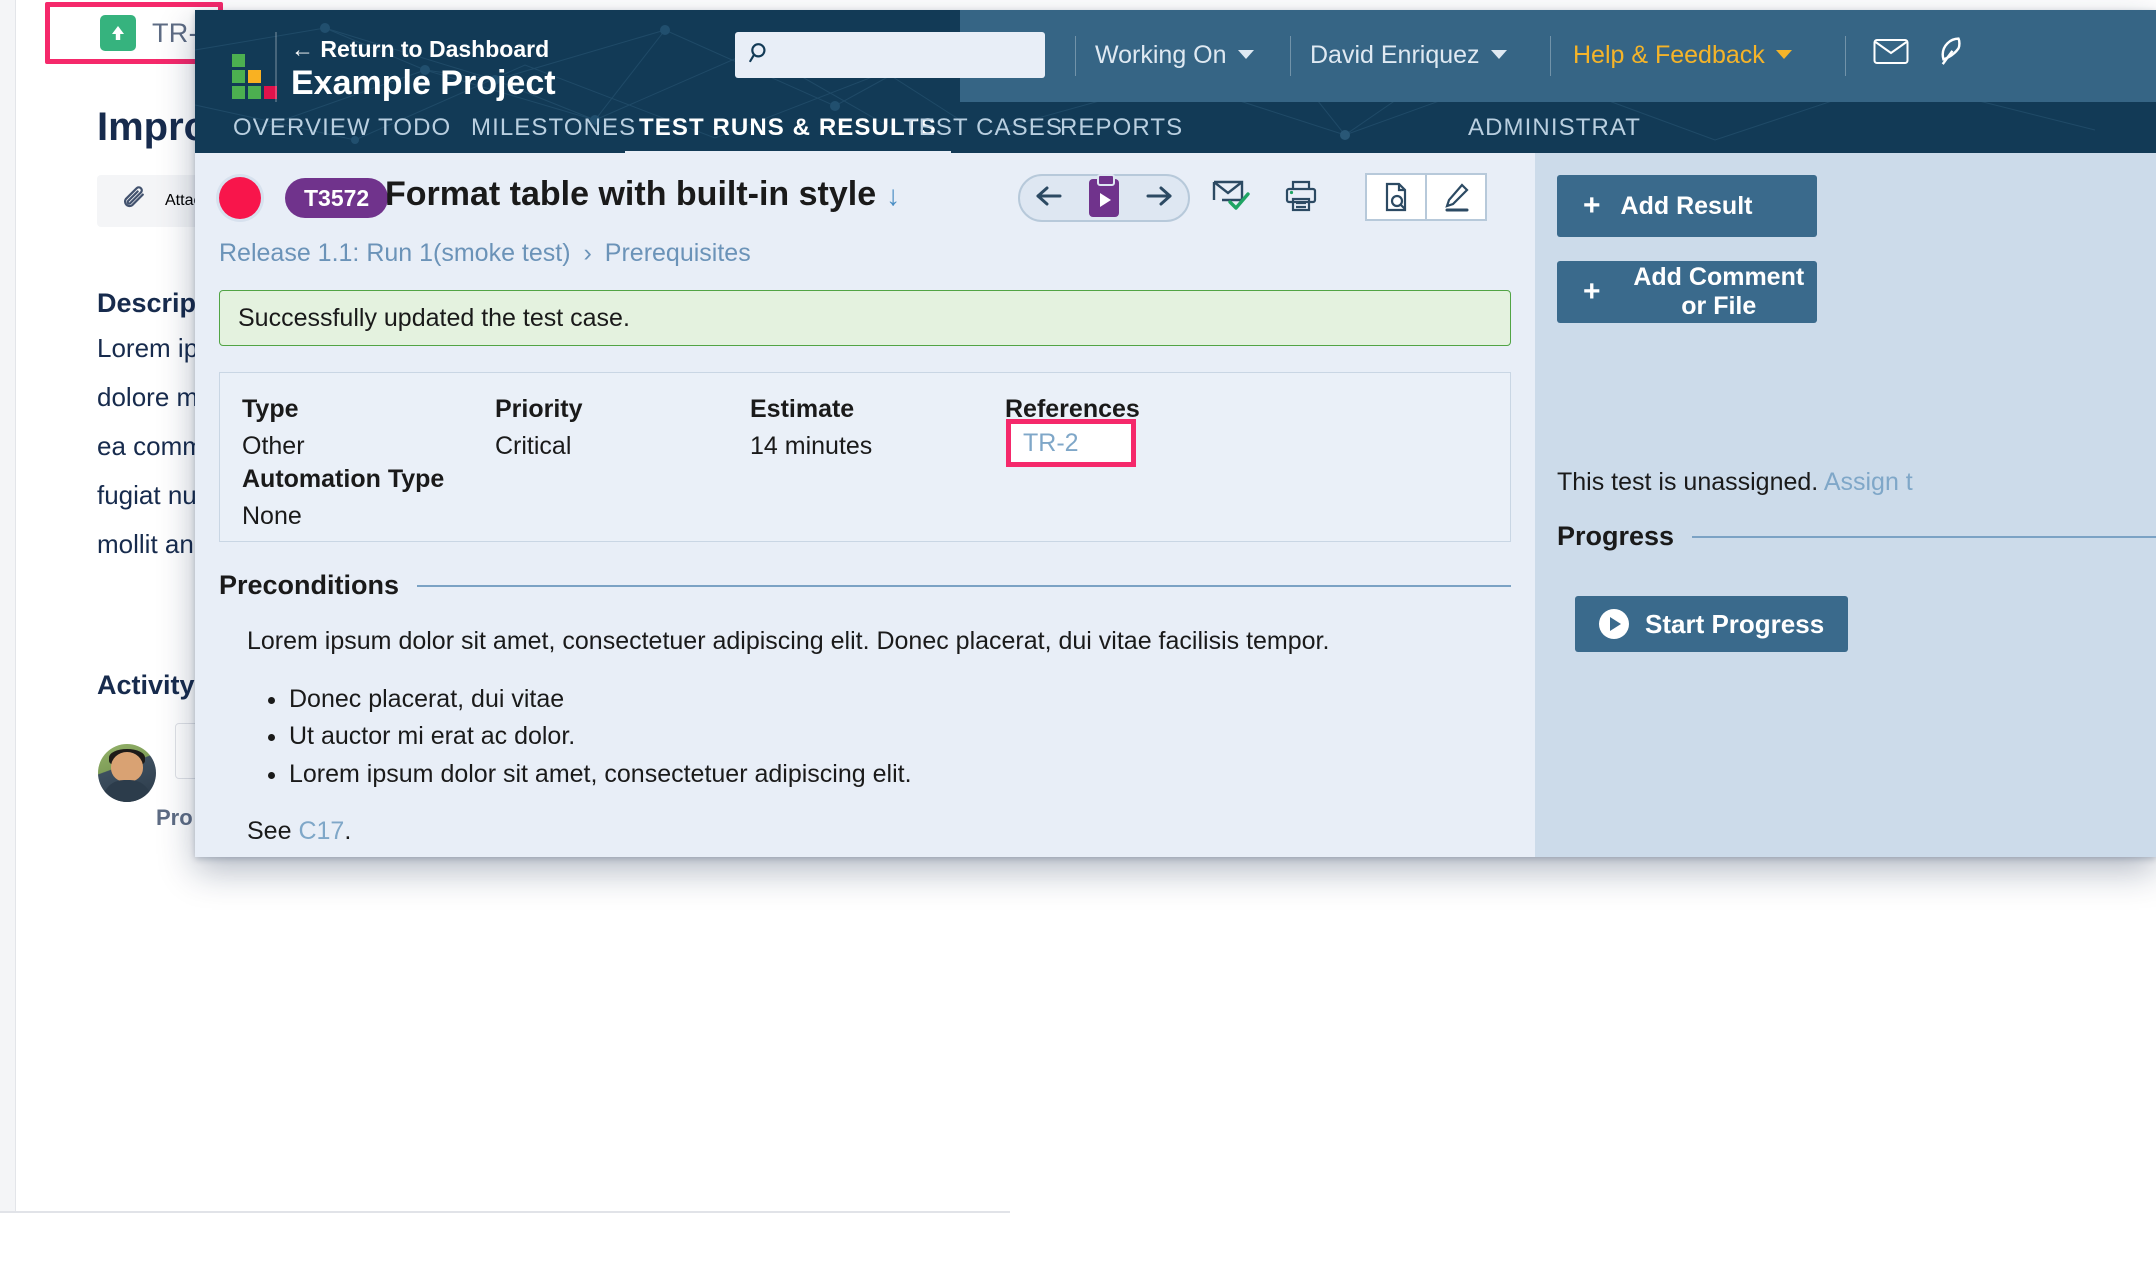 This screenshot has width=2156, height=1275. Describe the element at coordinates (1868, 482) in the screenshot. I see `assign-link: Assign t` at that location.